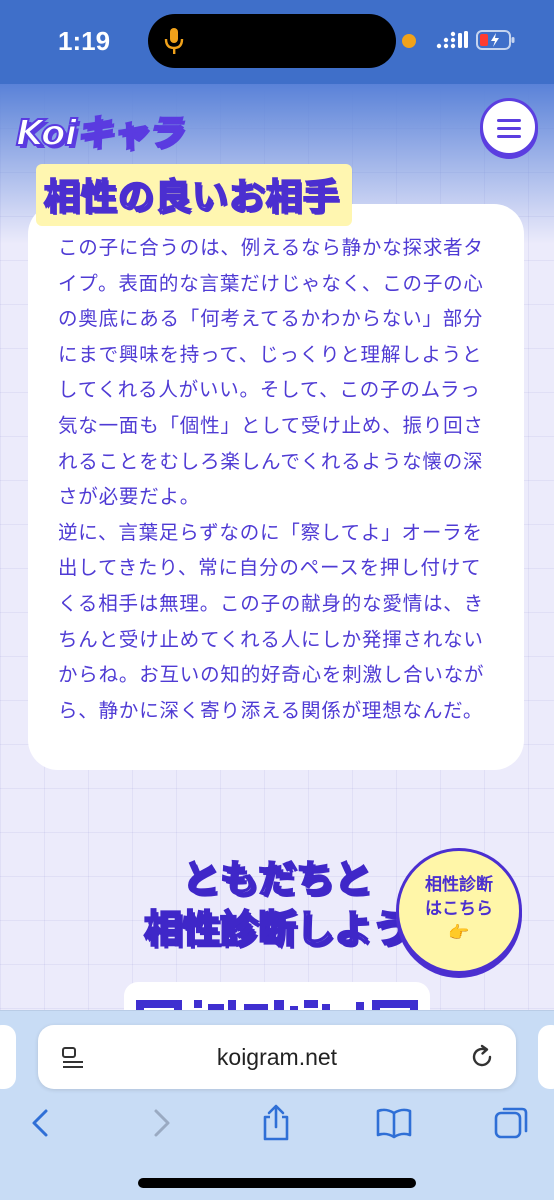 This screenshot has height=1200, width=554. Describe the element at coordinates (277, 1183) in the screenshot. I see `home-indicator` at that location.